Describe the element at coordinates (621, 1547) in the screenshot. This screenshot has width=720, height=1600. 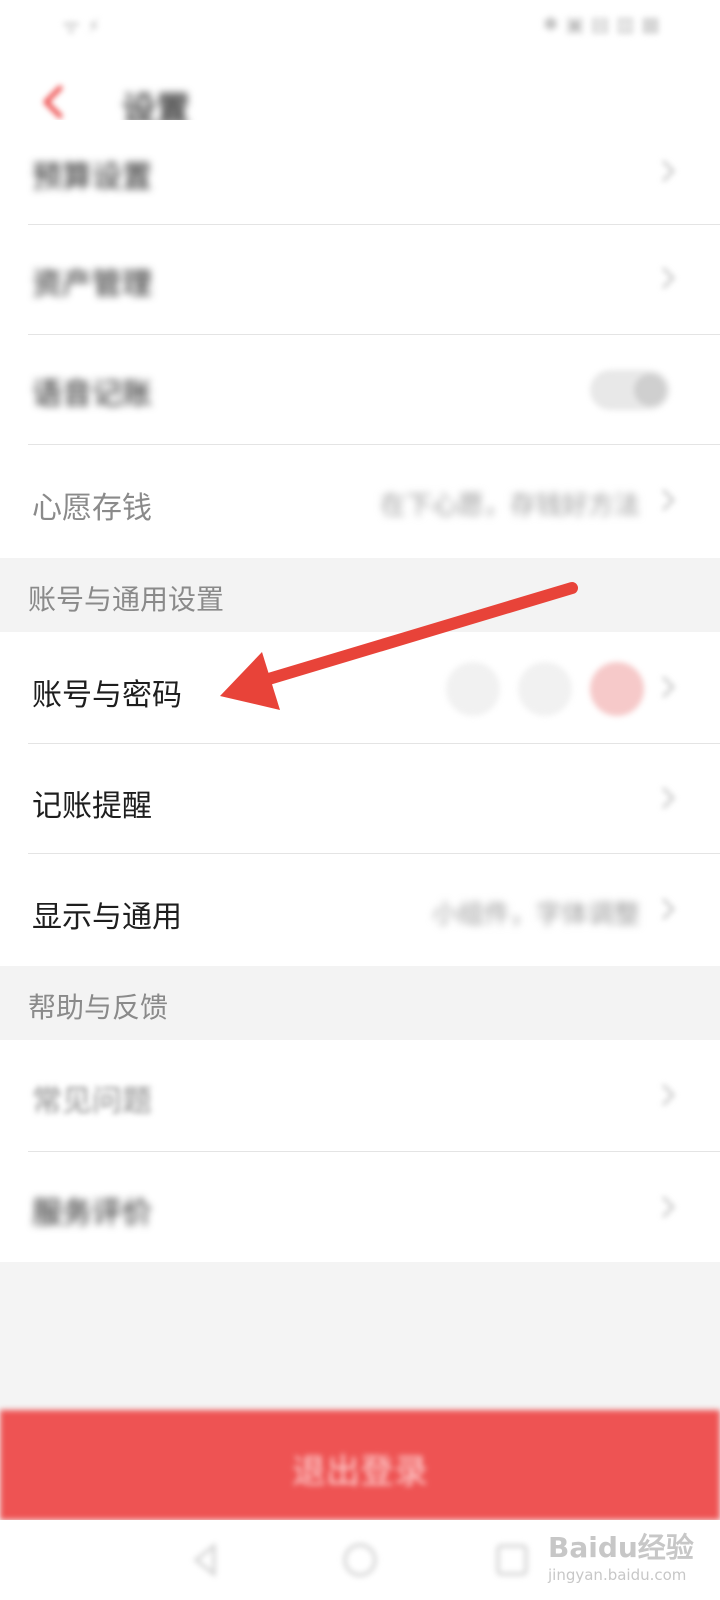
I see `watermark-brand: Baidu经验` at that location.